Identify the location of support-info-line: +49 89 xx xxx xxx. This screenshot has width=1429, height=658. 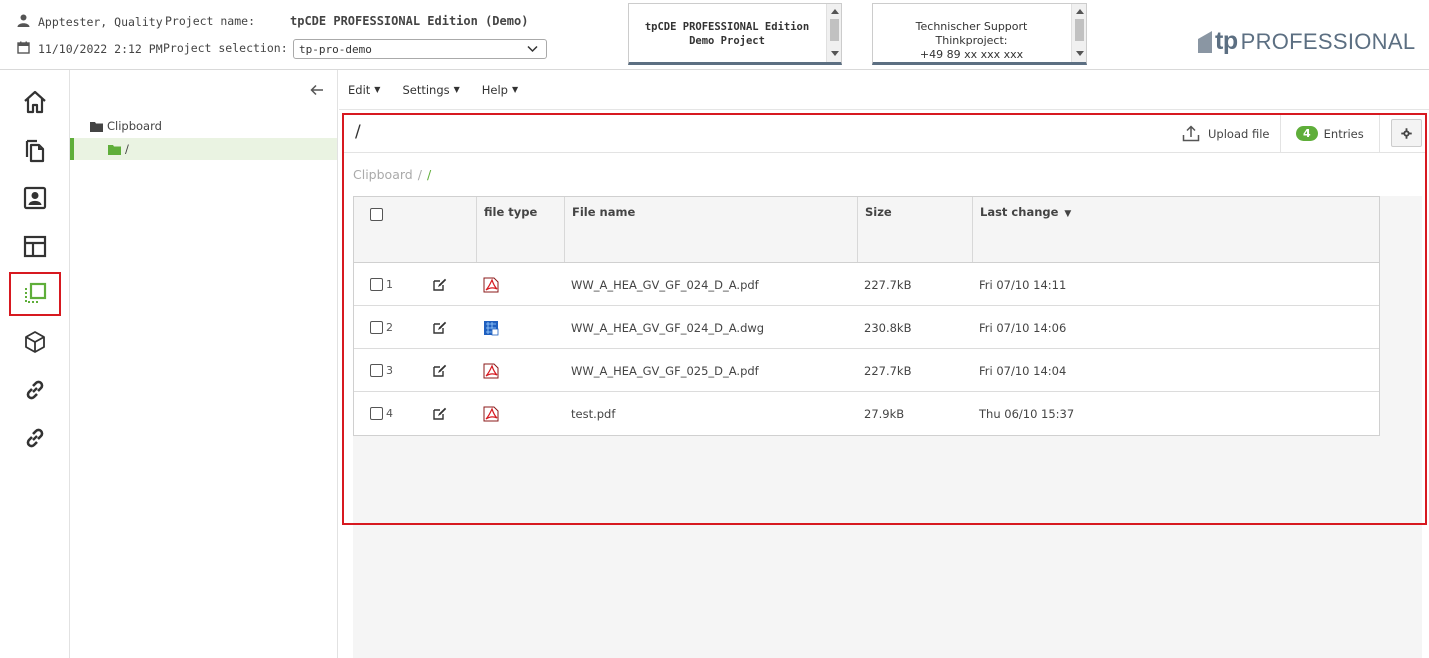
(971, 54).